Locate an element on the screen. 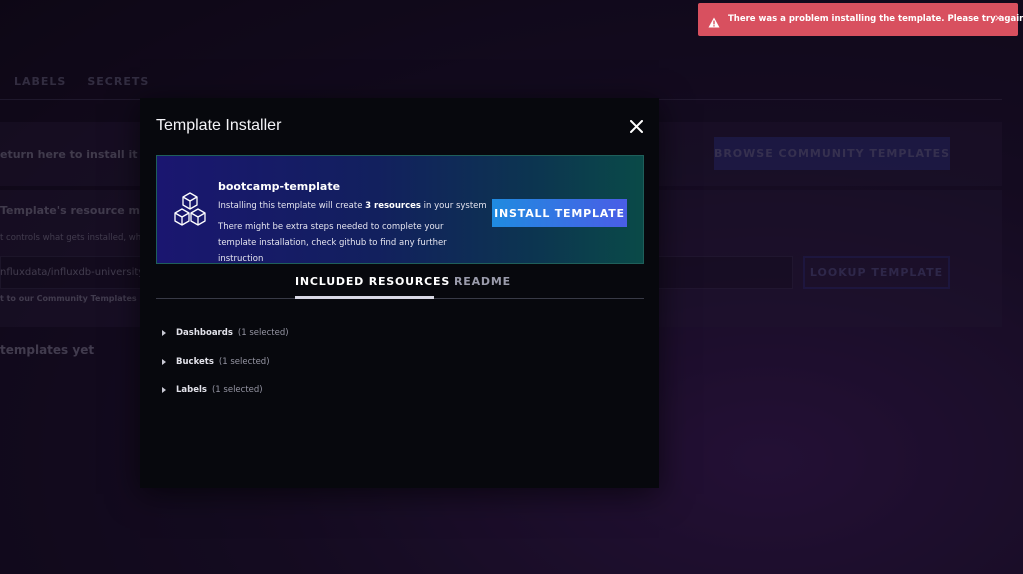  active-tab-indicator is located at coordinates (364, 297).